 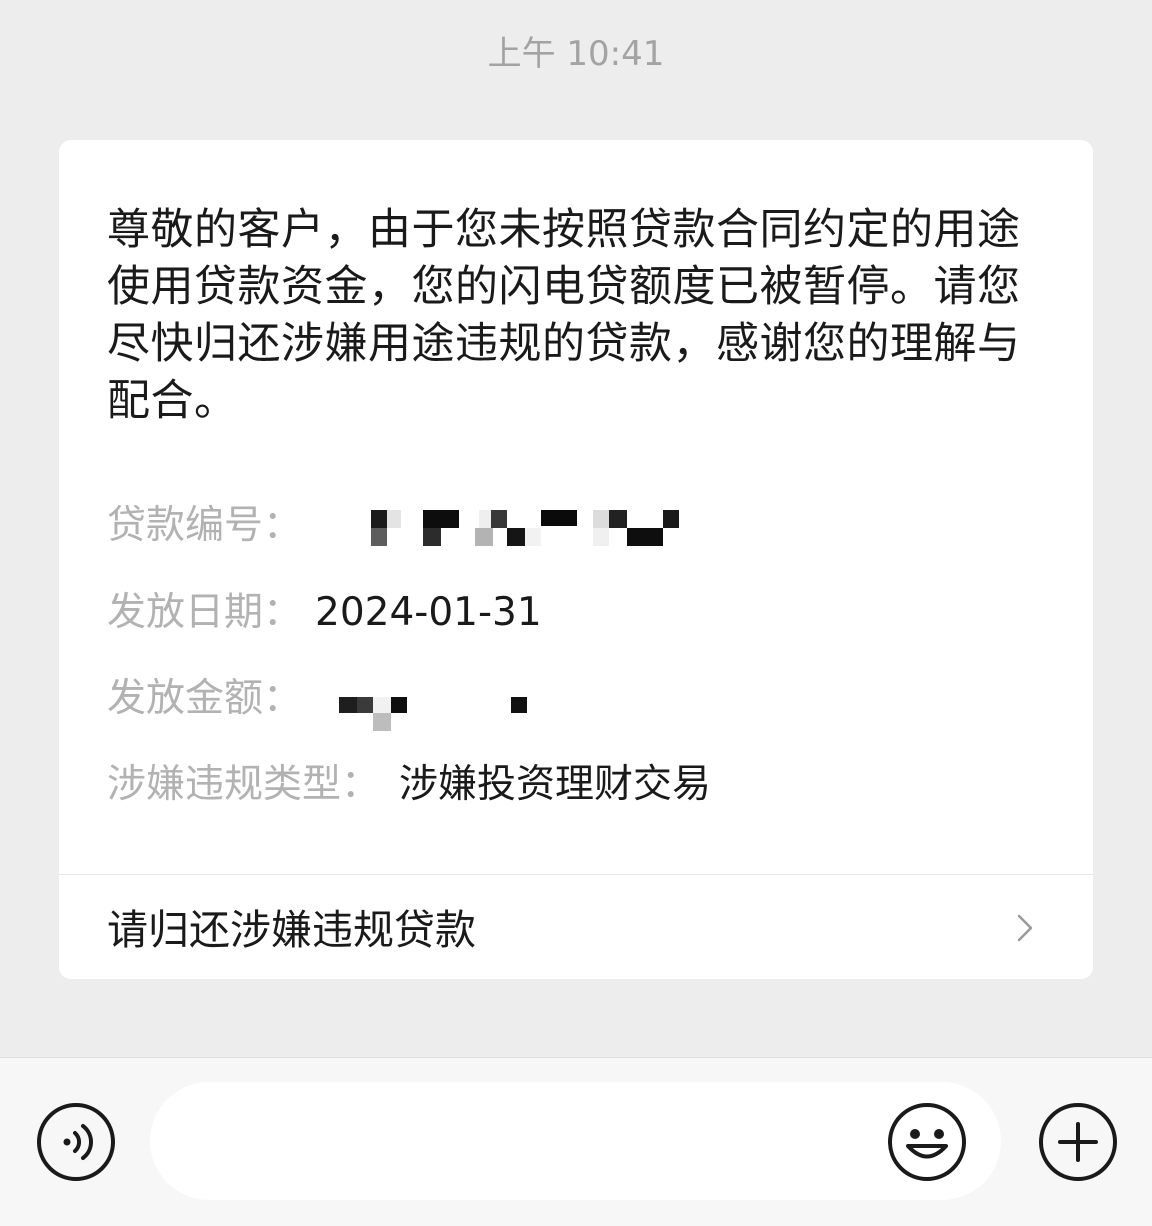 I want to click on message-timestamp: 上午 10:41, so click(x=576, y=54).